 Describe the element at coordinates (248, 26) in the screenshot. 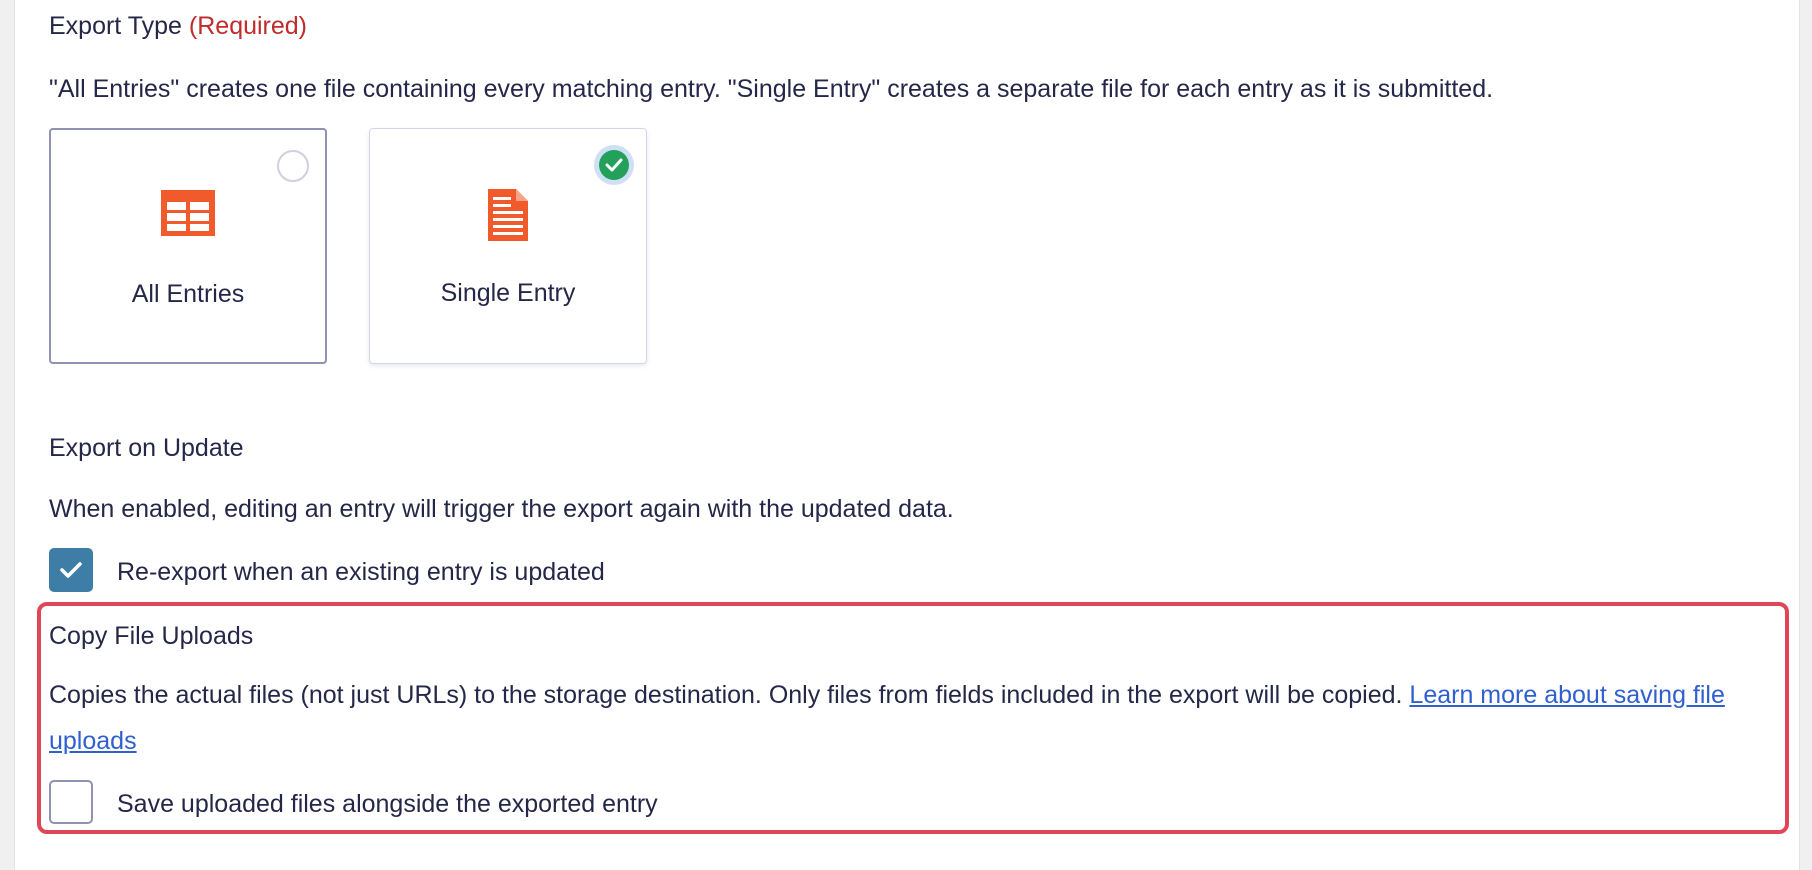

I see `required-indicator: (Required)` at that location.